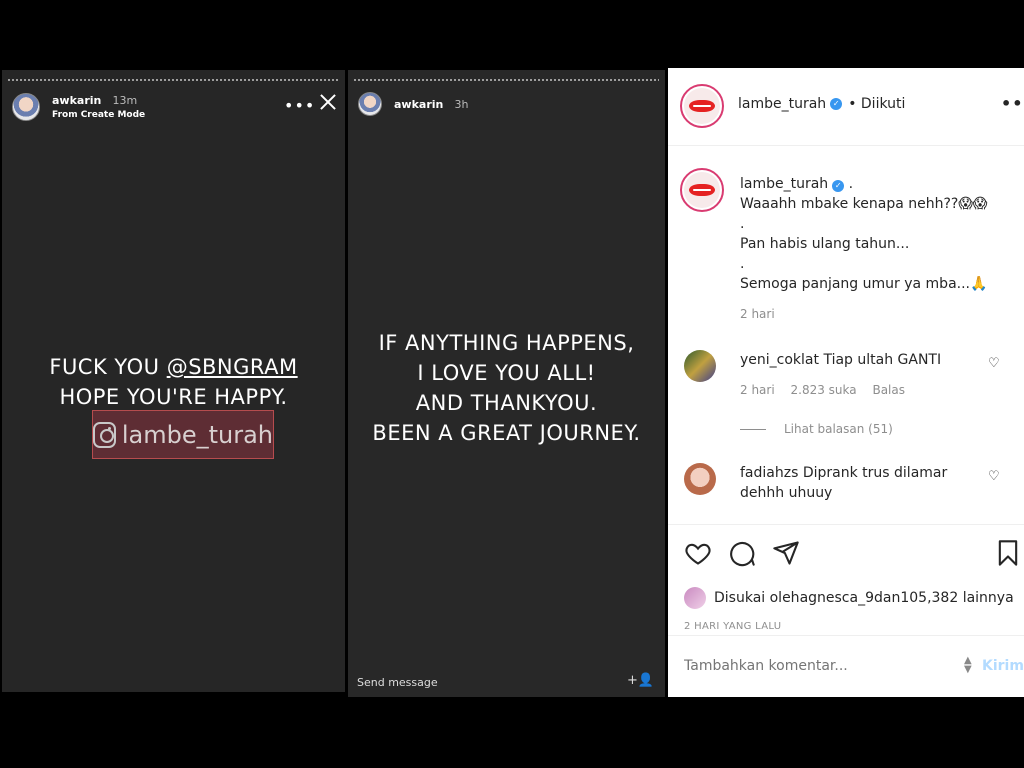 Image resolution: width=1024 pixels, height=768 pixels. I want to click on story-header: awkarin 3h, so click(413, 104).